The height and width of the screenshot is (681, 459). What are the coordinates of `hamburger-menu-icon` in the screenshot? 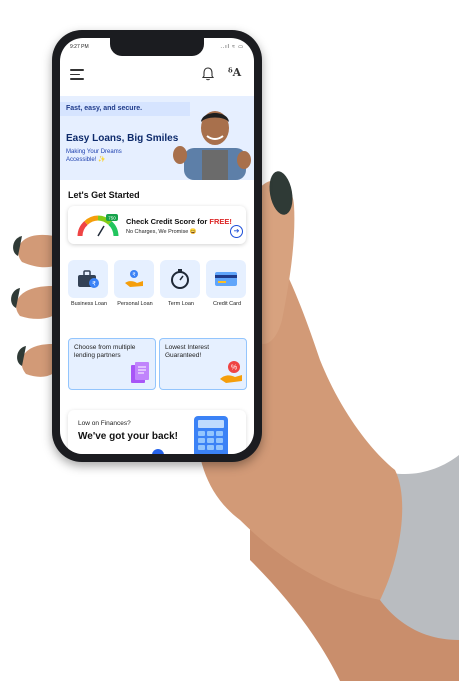 It's located at (77, 74).